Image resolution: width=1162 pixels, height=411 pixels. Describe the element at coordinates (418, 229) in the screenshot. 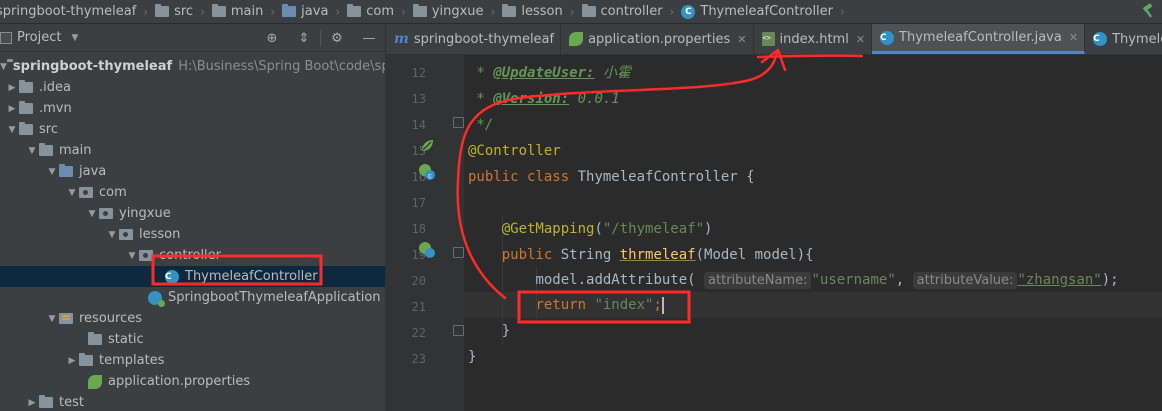

I see `line-number: 18` at that location.